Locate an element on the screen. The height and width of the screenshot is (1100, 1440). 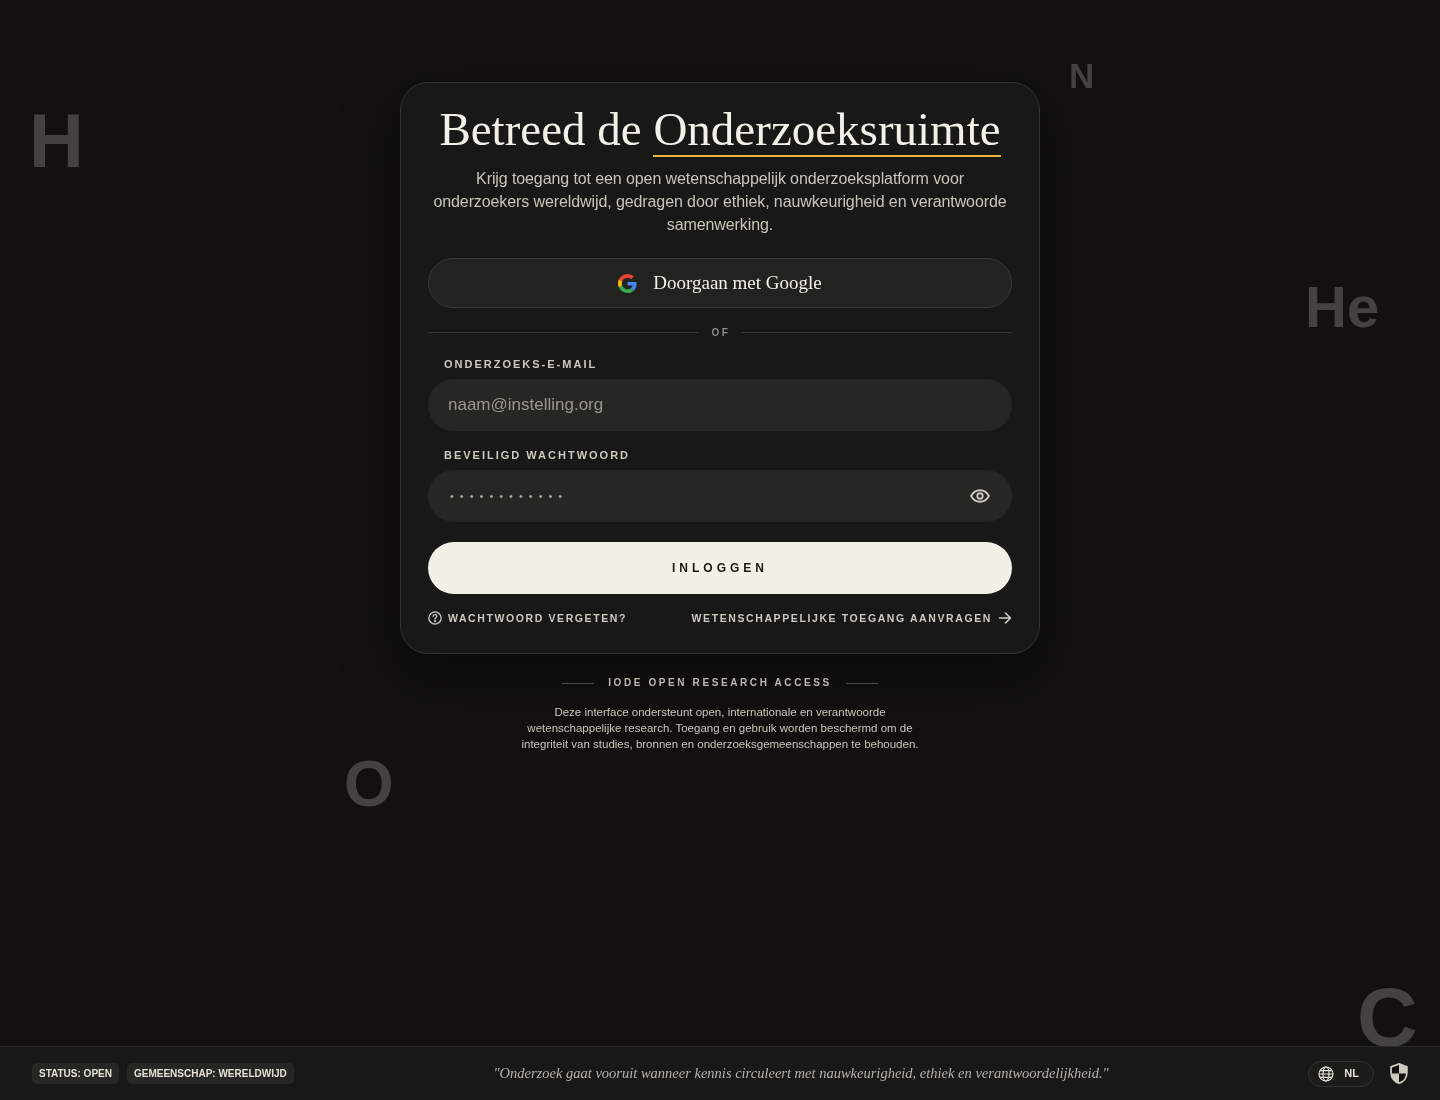
divider-text: OF is located at coordinates (721, 332).